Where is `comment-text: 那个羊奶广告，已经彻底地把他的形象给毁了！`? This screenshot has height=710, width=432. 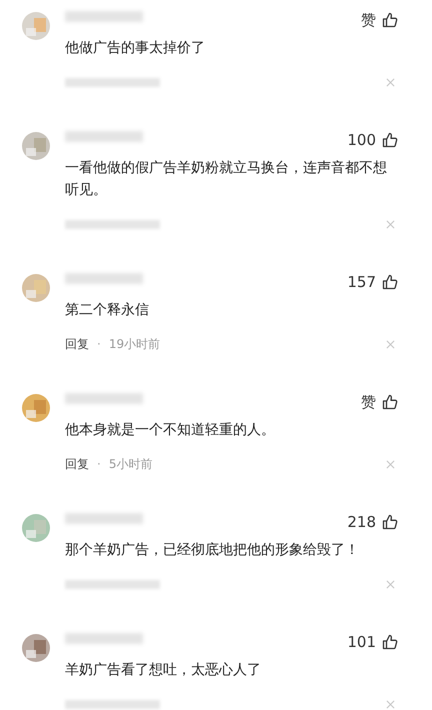 comment-text: 那个羊奶广告，已经彻底地把他的形象给毁了！ is located at coordinates (212, 550).